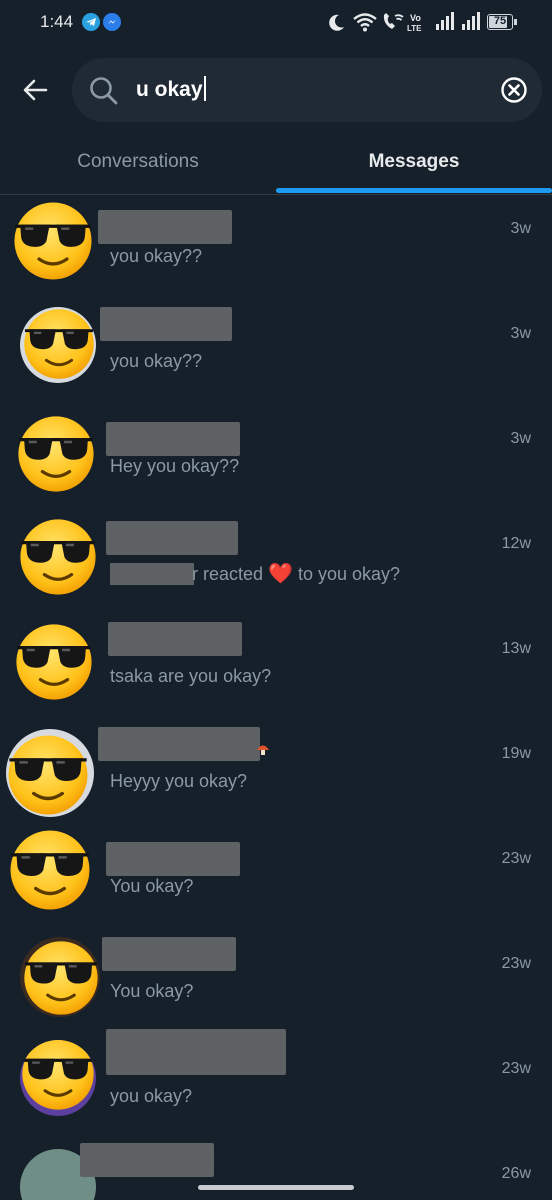  What do you see at coordinates (414, 28) in the screenshot?
I see `svg-text: LTE` at bounding box center [414, 28].